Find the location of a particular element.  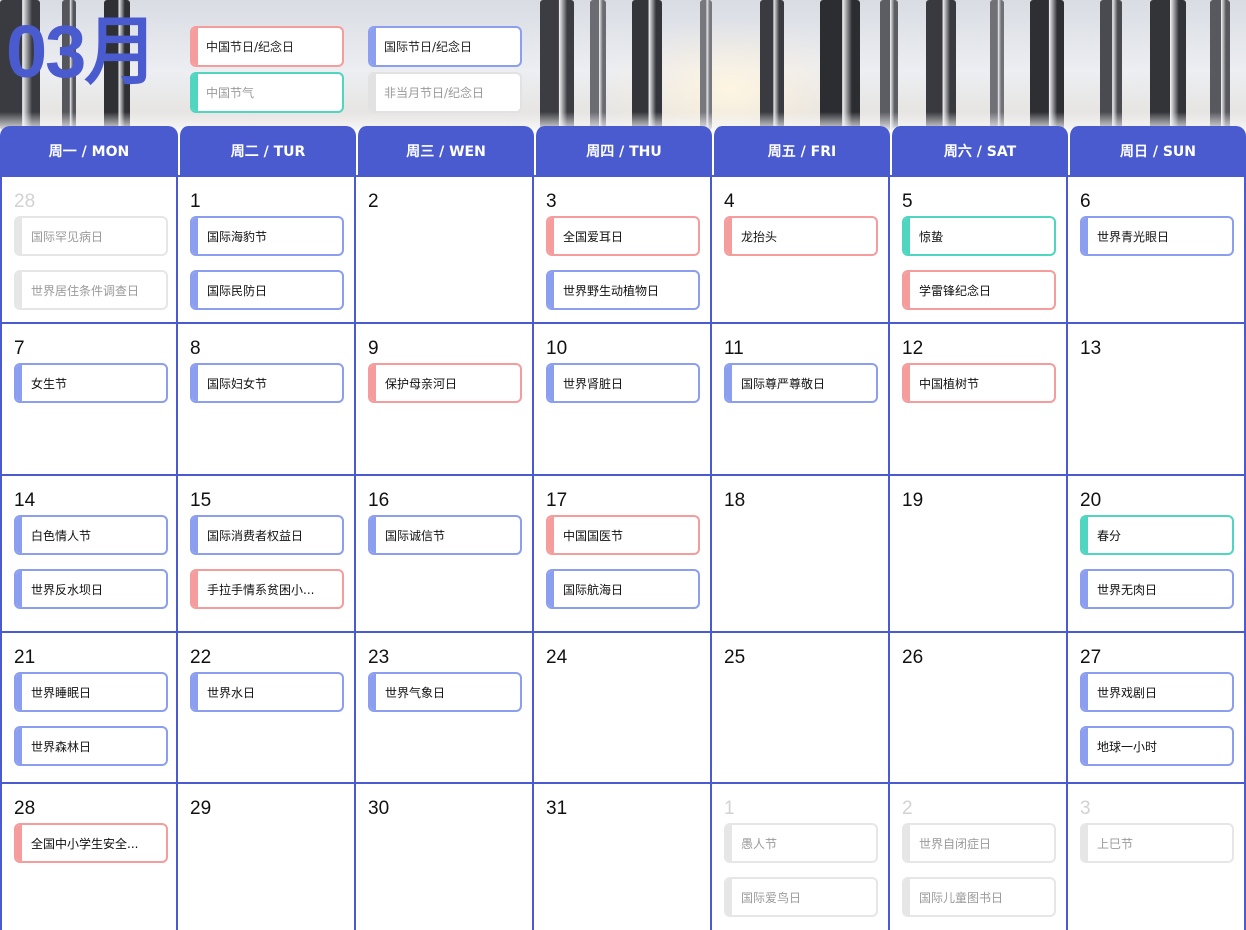

event-tag: 春分 is located at coordinates (1157, 535).